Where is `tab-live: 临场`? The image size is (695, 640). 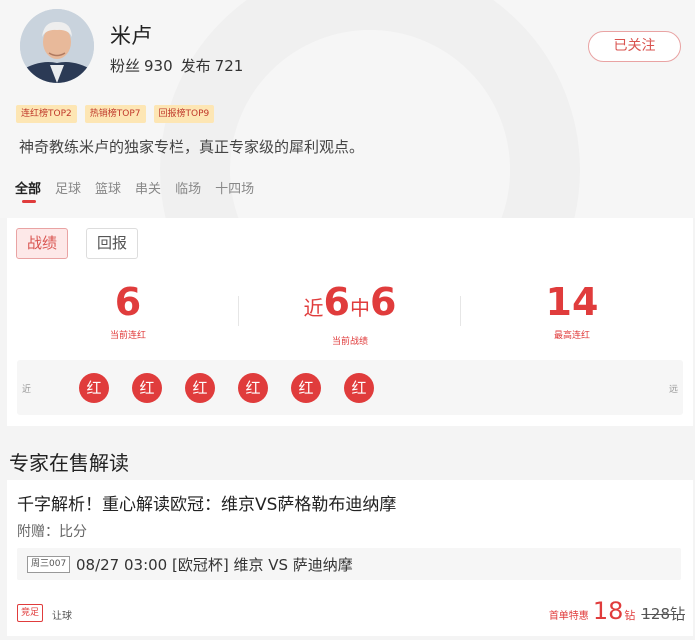
tab-live: 临场 is located at coordinates (188, 187).